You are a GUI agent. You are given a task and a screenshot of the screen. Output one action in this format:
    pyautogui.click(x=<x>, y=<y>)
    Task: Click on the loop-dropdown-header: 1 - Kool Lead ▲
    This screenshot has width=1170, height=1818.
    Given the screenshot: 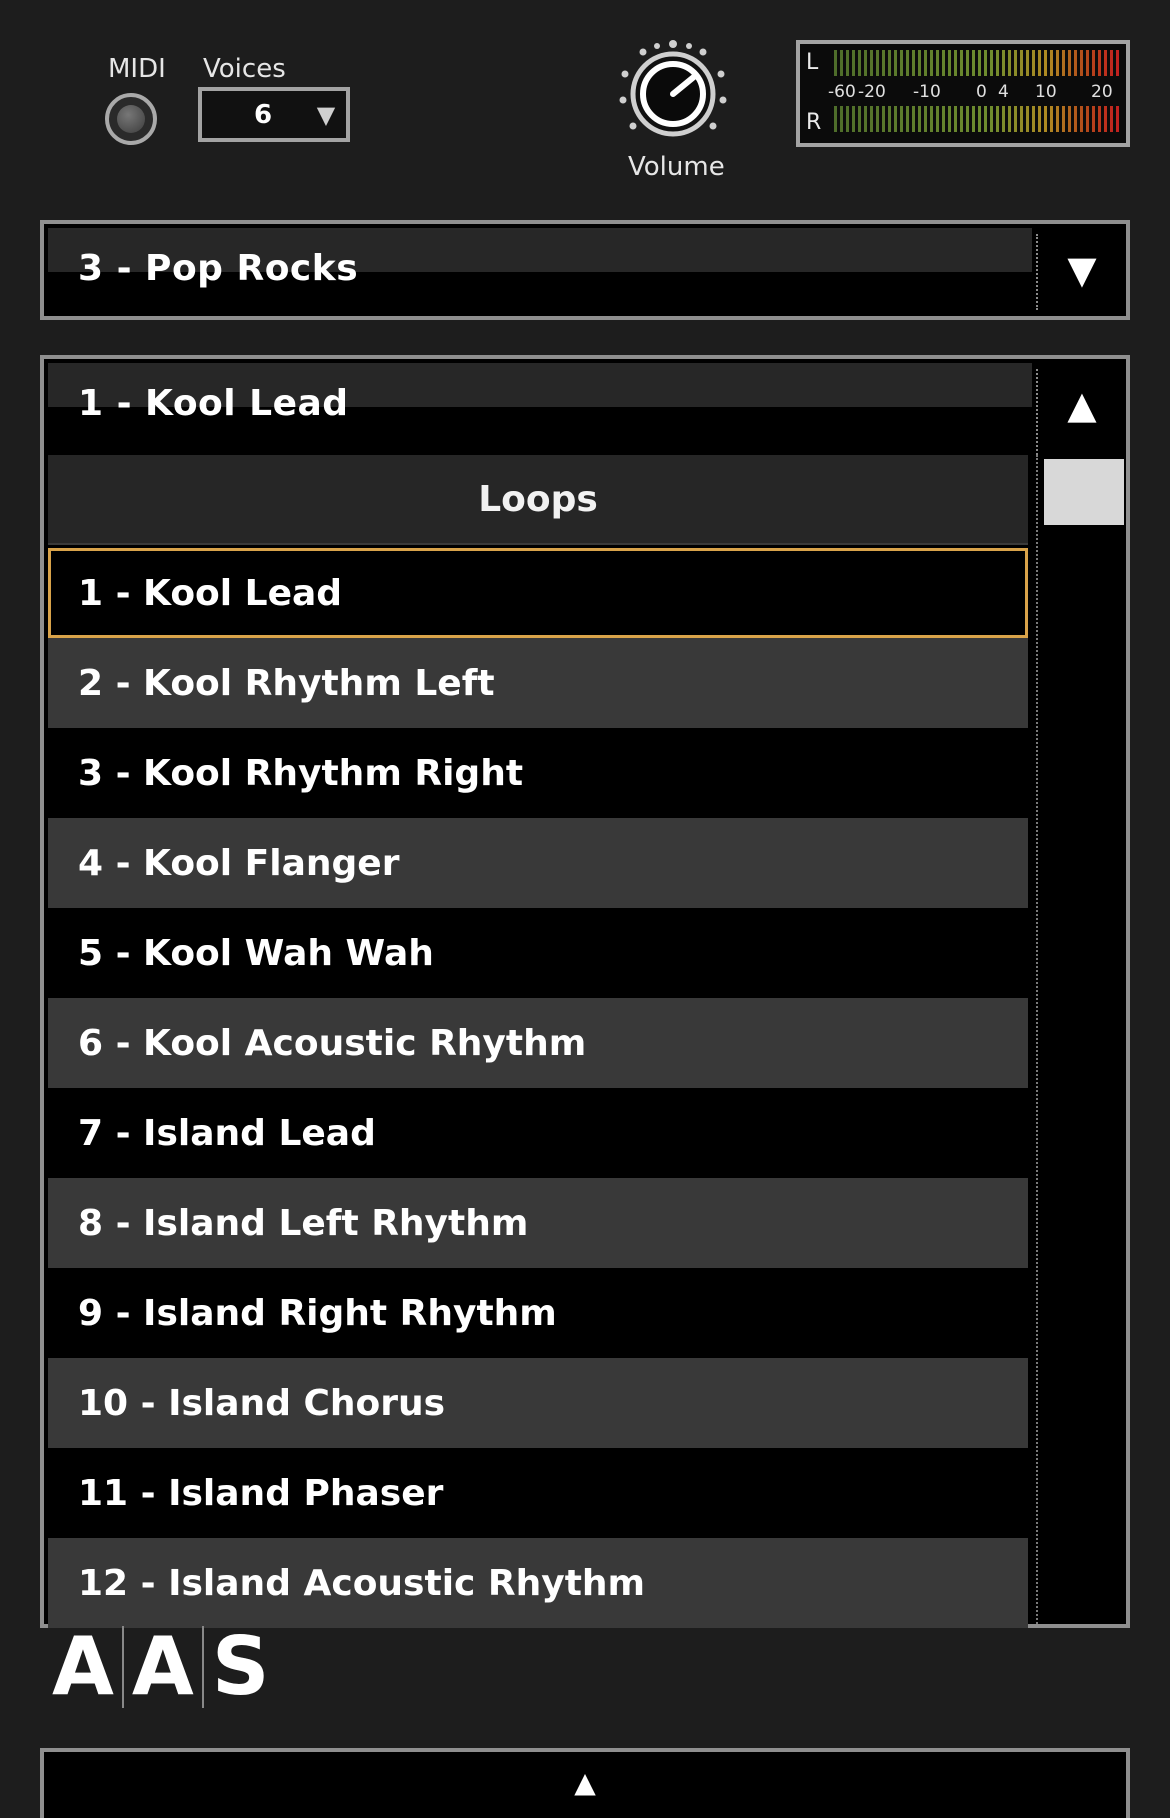 What is the action you would take?
    pyautogui.click(x=585, y=407)
    